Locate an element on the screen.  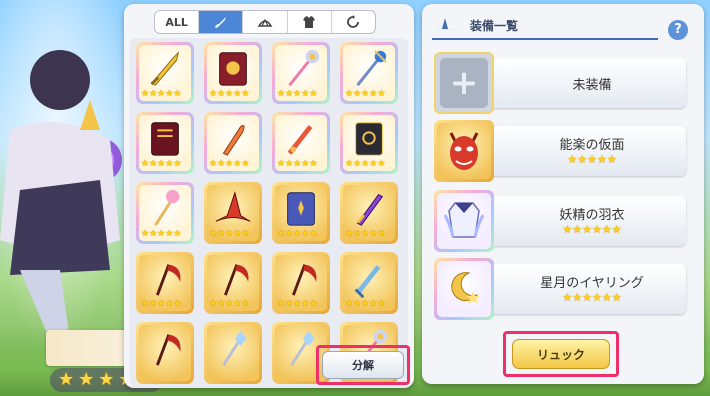
equip-slot-name: 能楽の仮面 is located at coordinates (592, 145).